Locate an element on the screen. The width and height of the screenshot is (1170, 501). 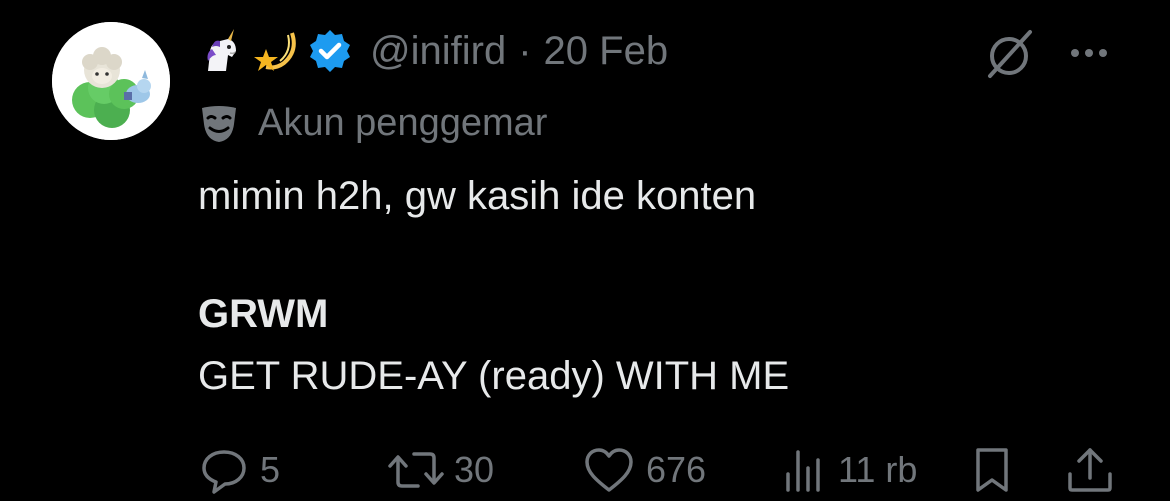
repost-icon is located at coordinates (416, 470).